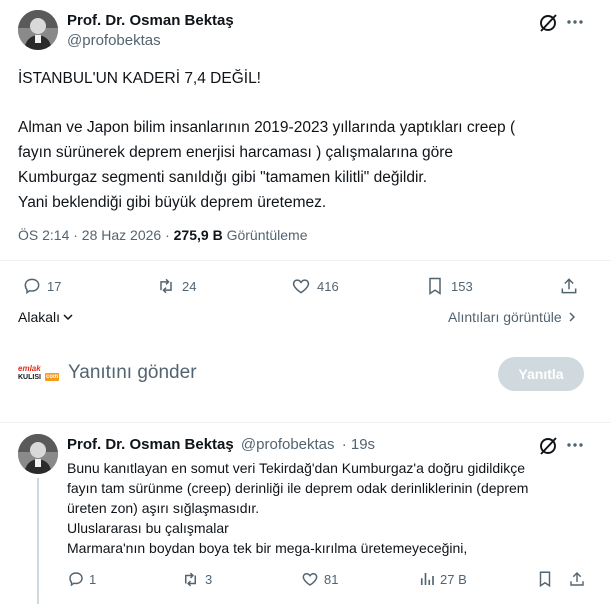  Describe the element at coordinates (273, 373) in the screenshot. I see `reply-input: Yanıtını gönder` at that location.